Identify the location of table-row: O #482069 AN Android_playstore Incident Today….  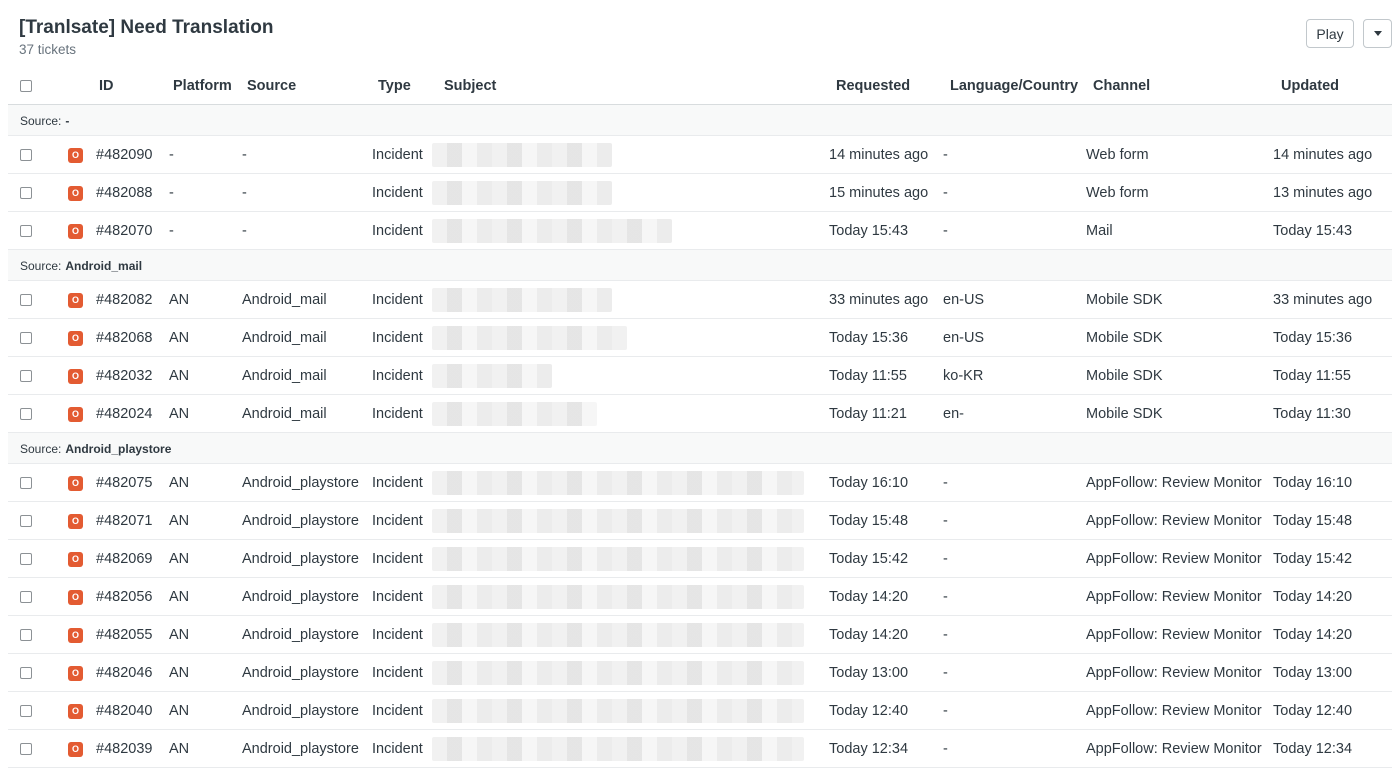
(700, 559).